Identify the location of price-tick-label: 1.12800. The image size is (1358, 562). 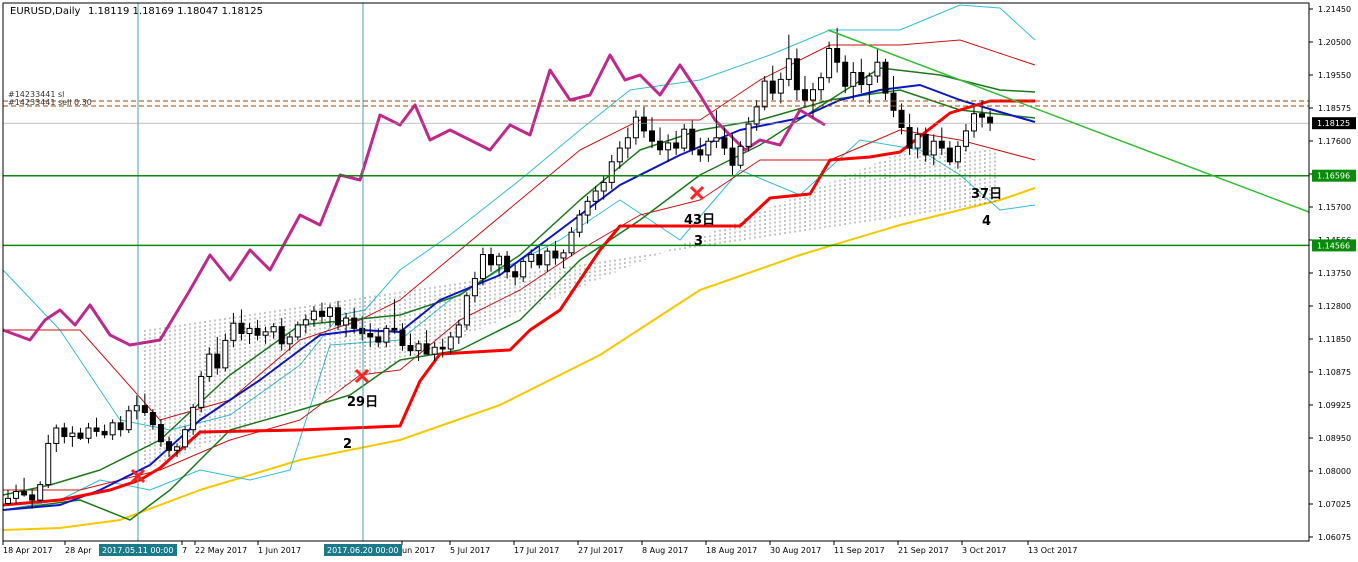
(1334, 306).